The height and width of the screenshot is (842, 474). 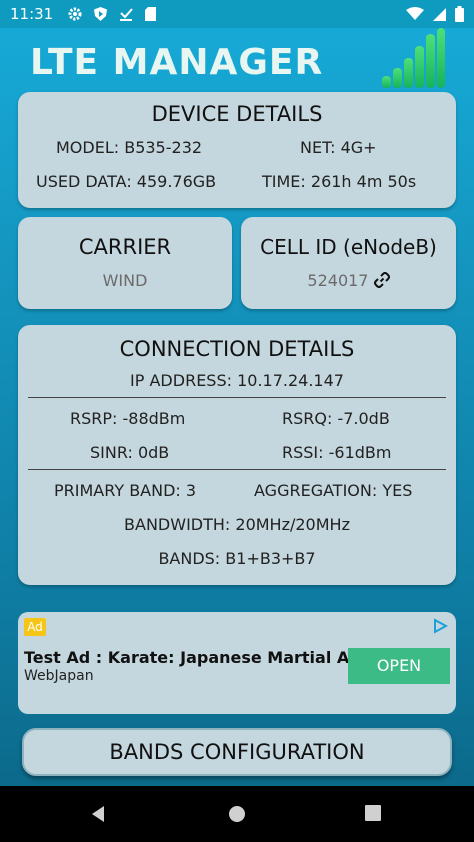 What do you see at coordinates (237, 524) in the screenshot?
I see `bandwidth-text: BANDWIDTH: 20MHz/20MHz` at bounding box center [237, 524].